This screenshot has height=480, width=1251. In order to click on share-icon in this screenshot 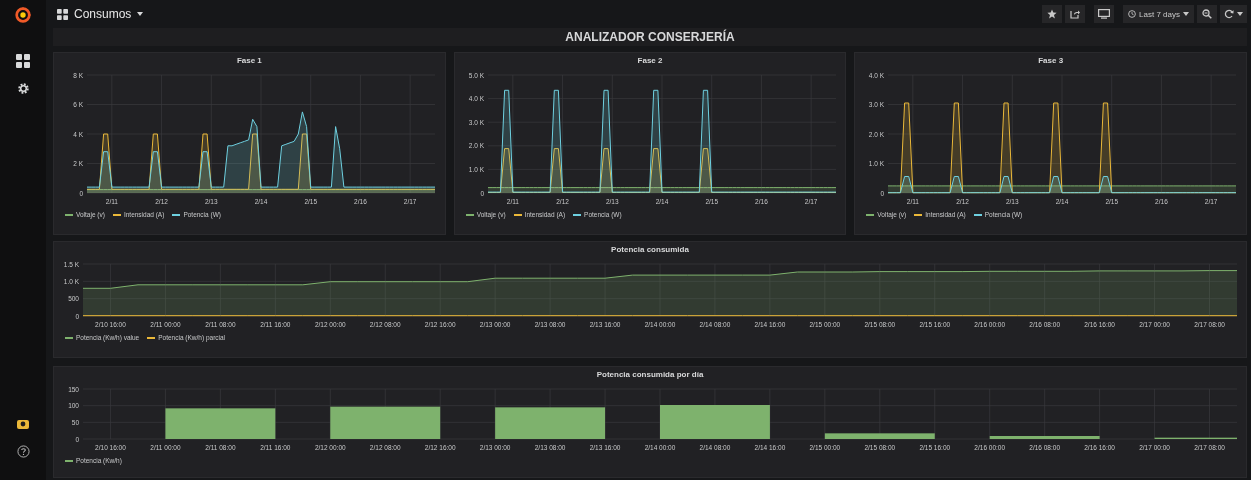, I will do `click(1075, 14)`.